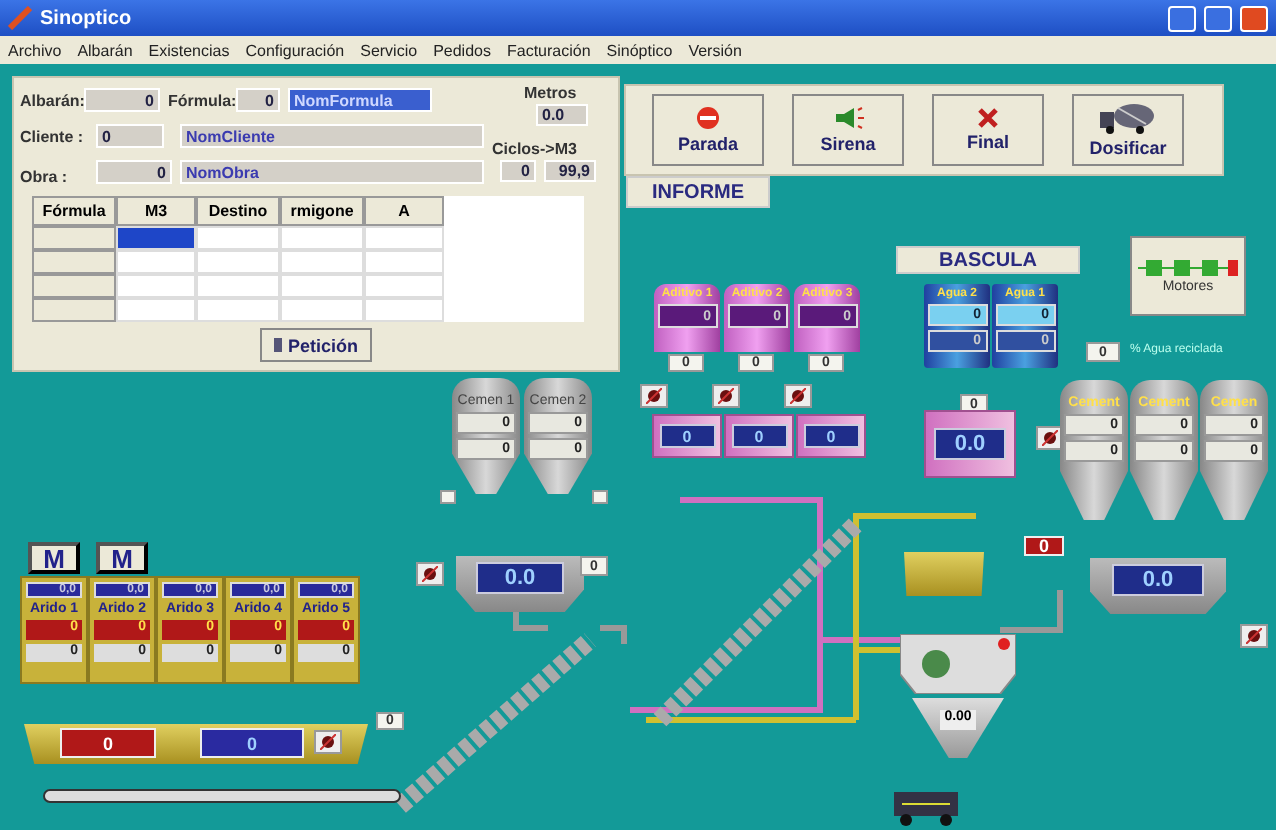  Describe the element at coordinates (130, 136) in the screenshot. I see `client-code-field: 0` at that location.